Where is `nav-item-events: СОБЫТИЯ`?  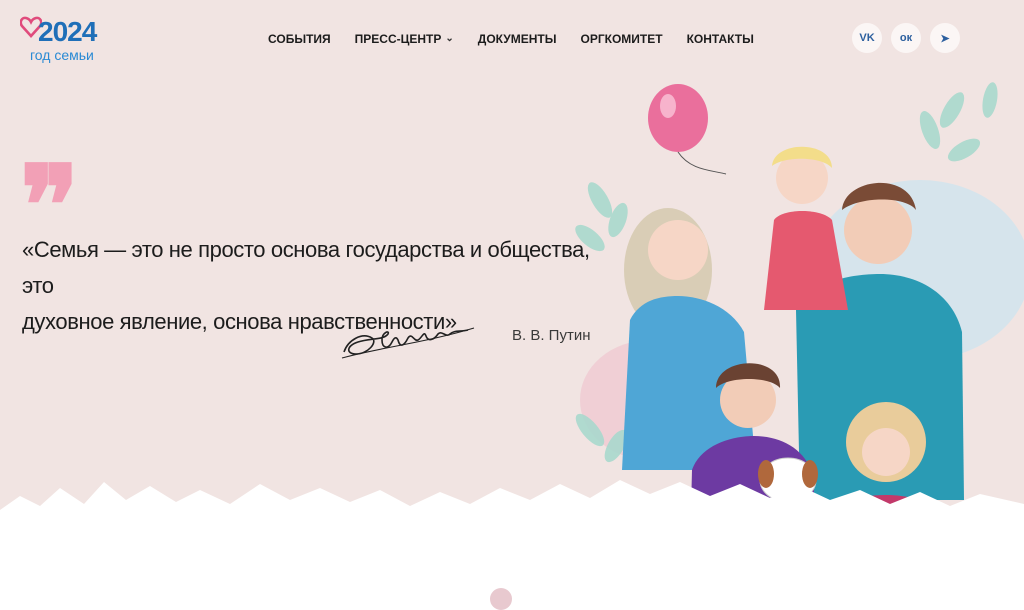 nav-item-events: СОБЫТИЯ is located at coordinates (299, 39).